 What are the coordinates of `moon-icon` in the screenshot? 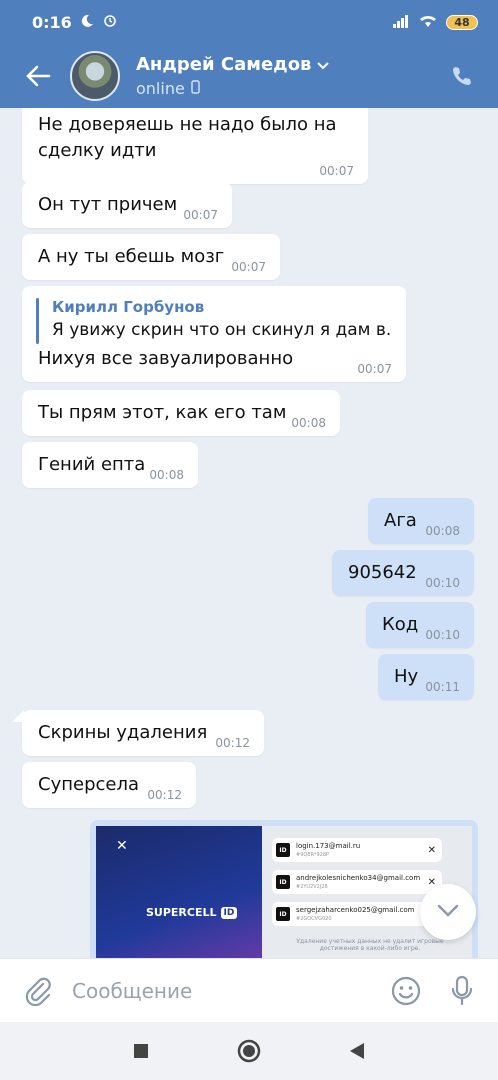 It's located at (87, 22).